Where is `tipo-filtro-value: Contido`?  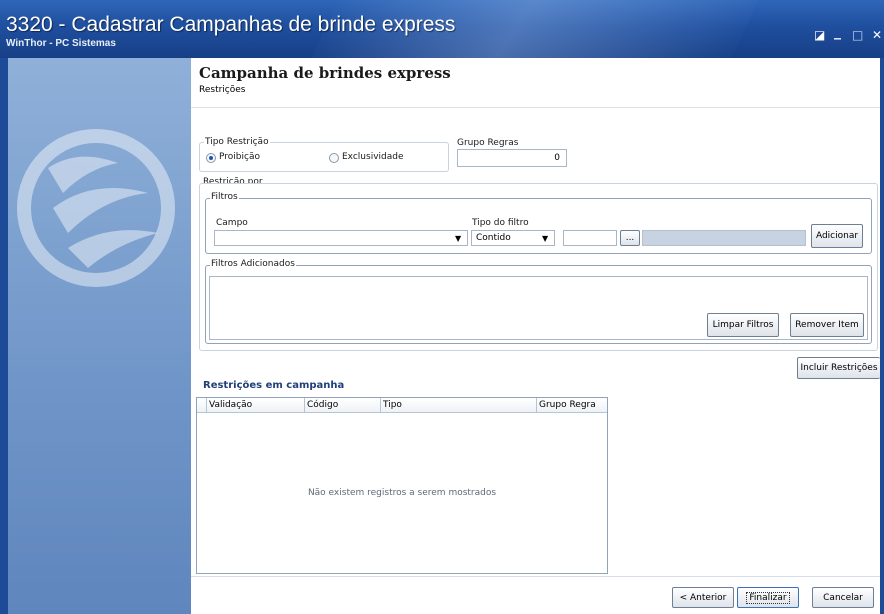
tipo-filtro-value: Contido is located at coordinates (493, 238).